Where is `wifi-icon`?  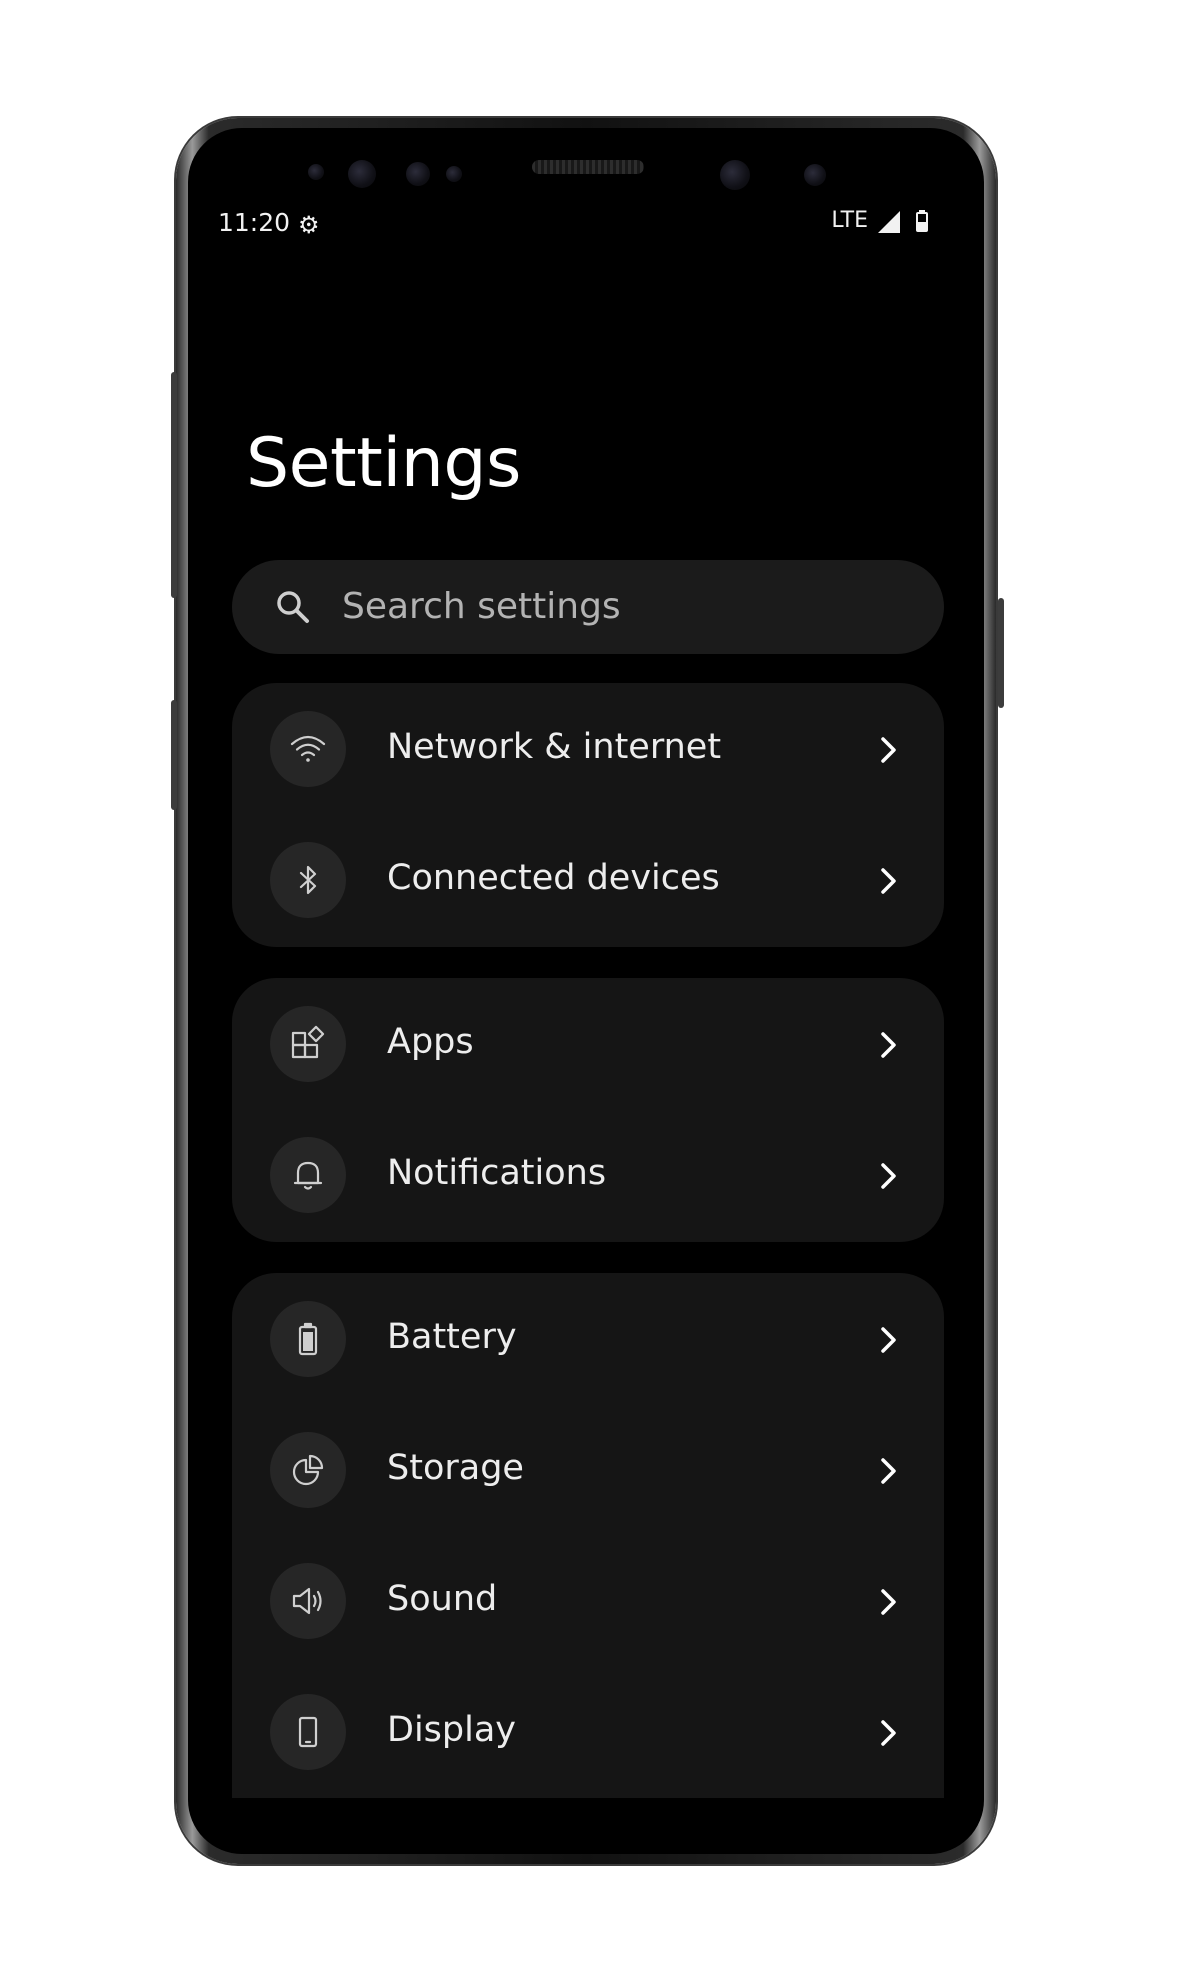 wifi-icon is located at coordinates (308, 748).